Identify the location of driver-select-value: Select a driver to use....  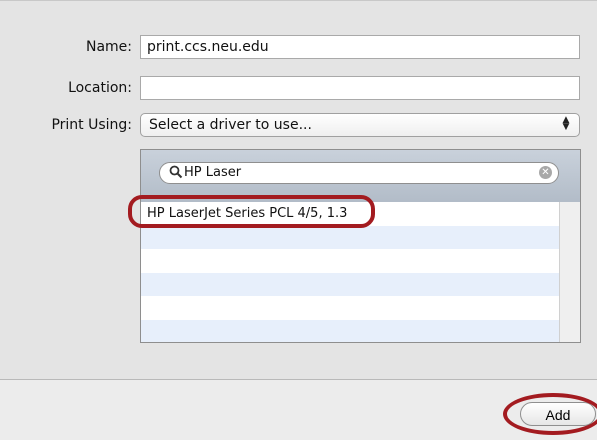
(230, 125).